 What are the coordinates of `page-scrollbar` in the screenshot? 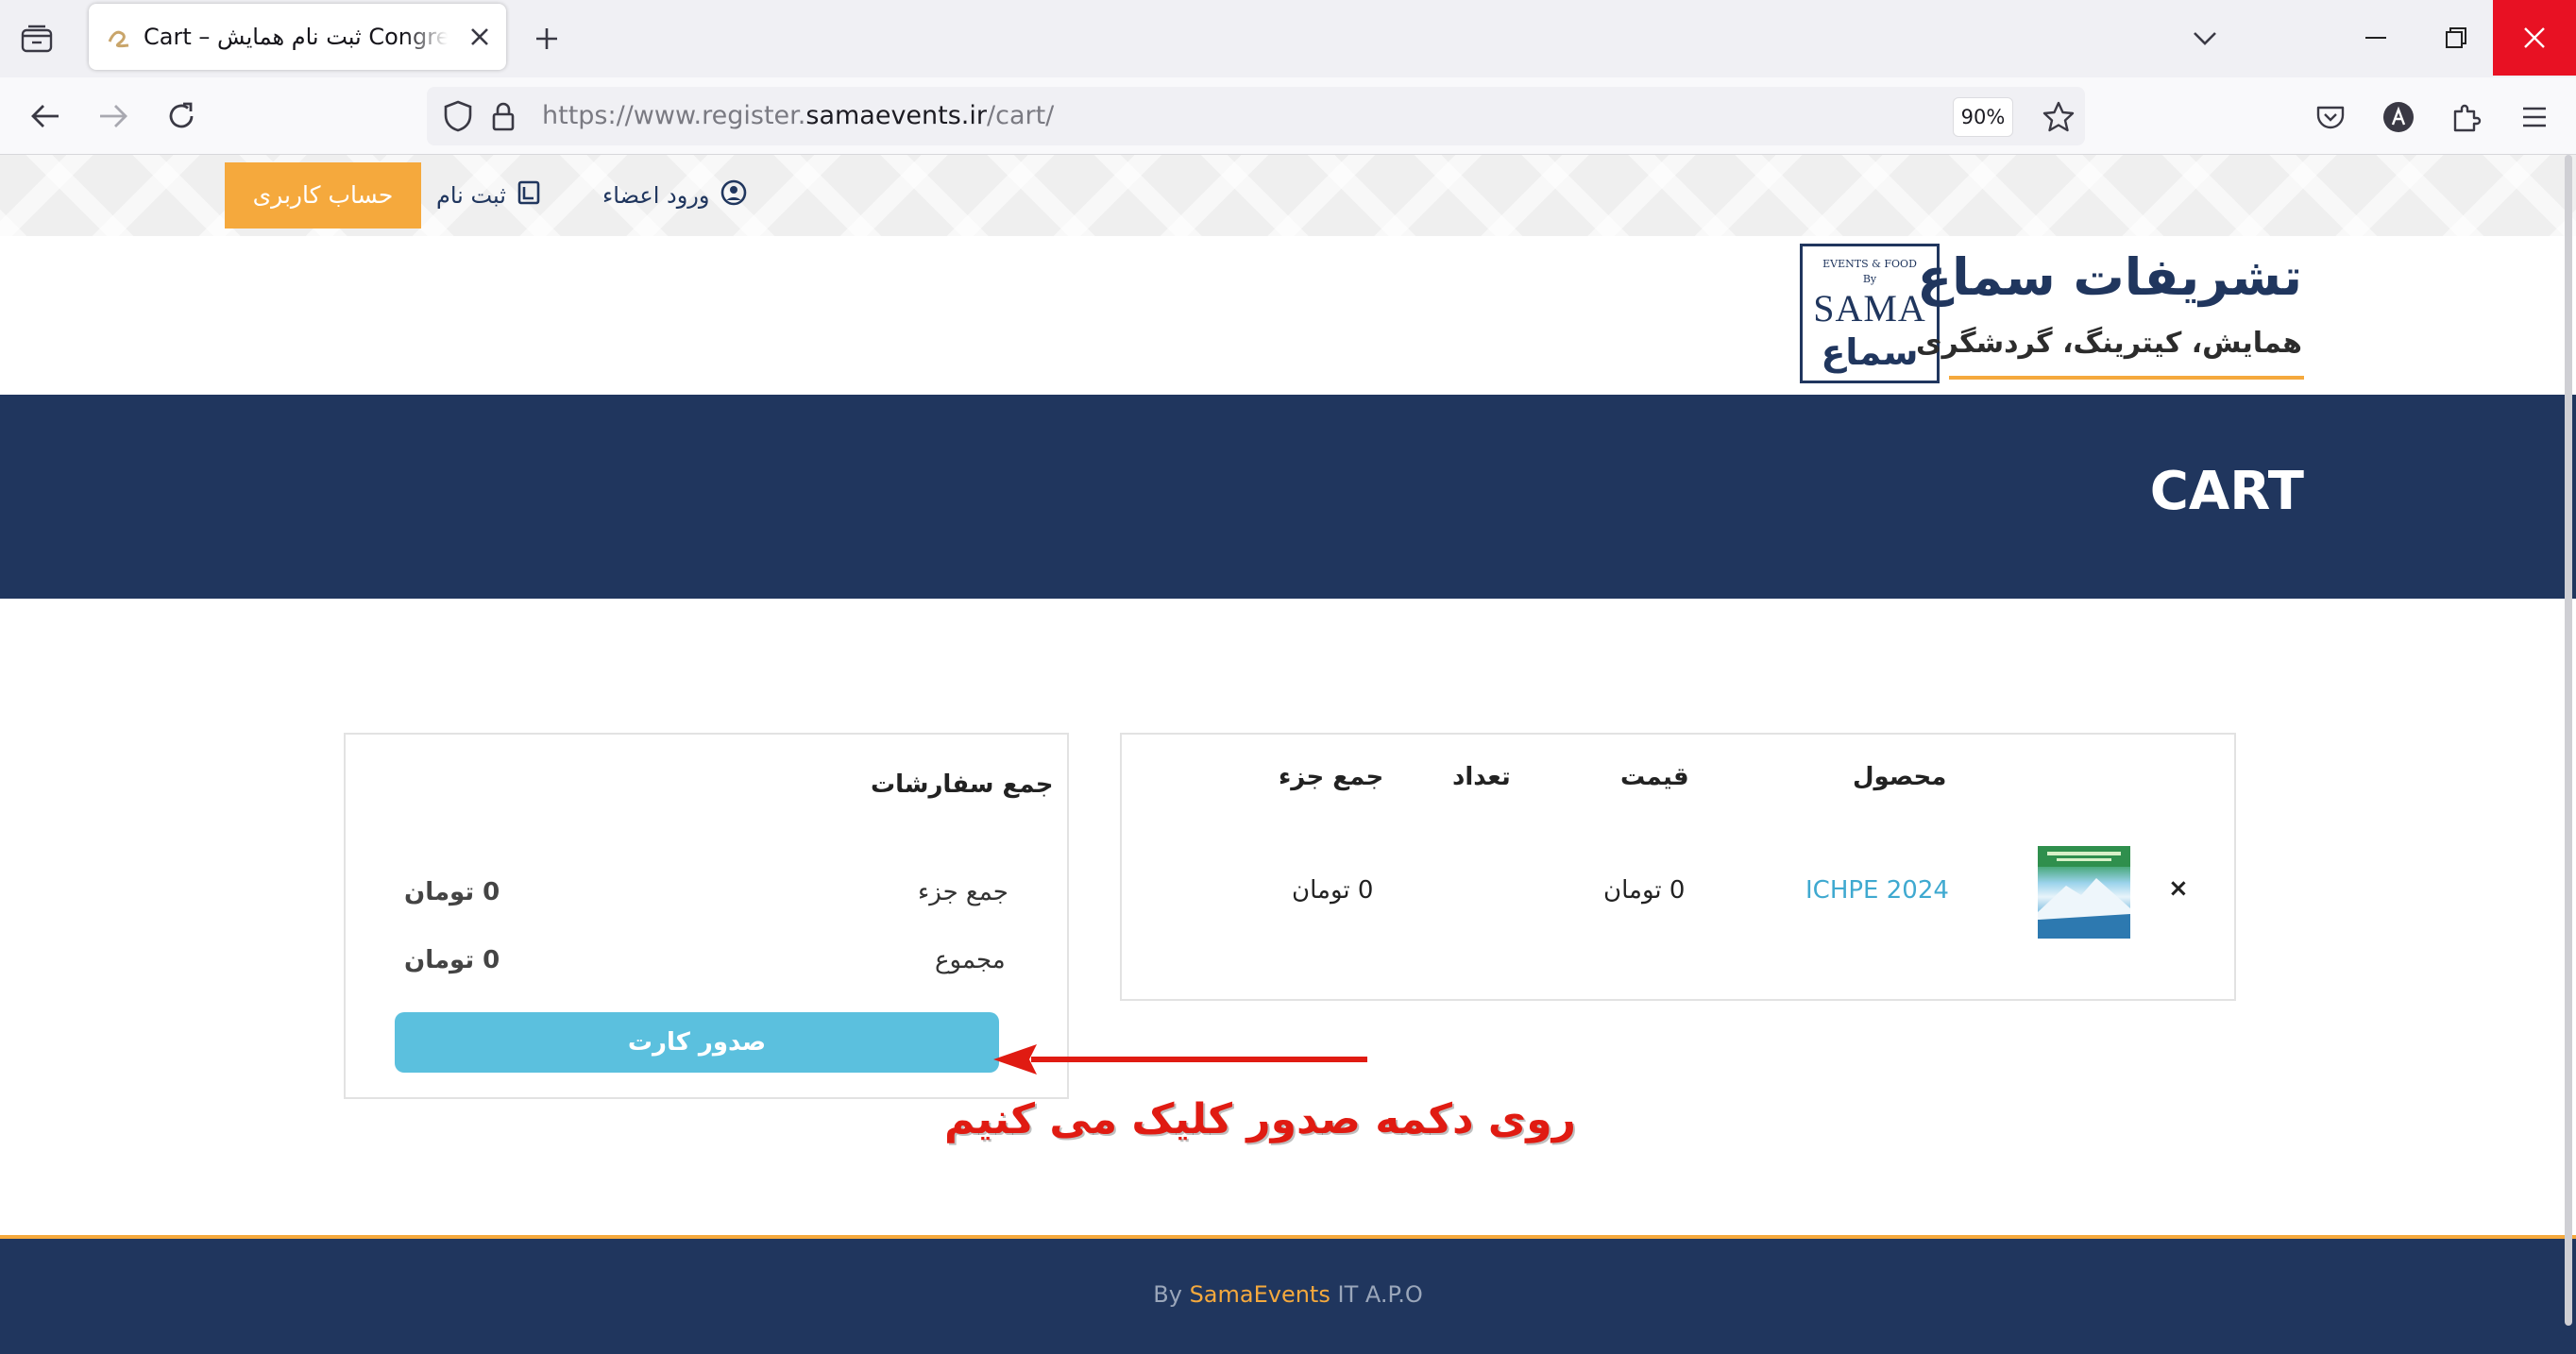 It's located at (2568, 740).